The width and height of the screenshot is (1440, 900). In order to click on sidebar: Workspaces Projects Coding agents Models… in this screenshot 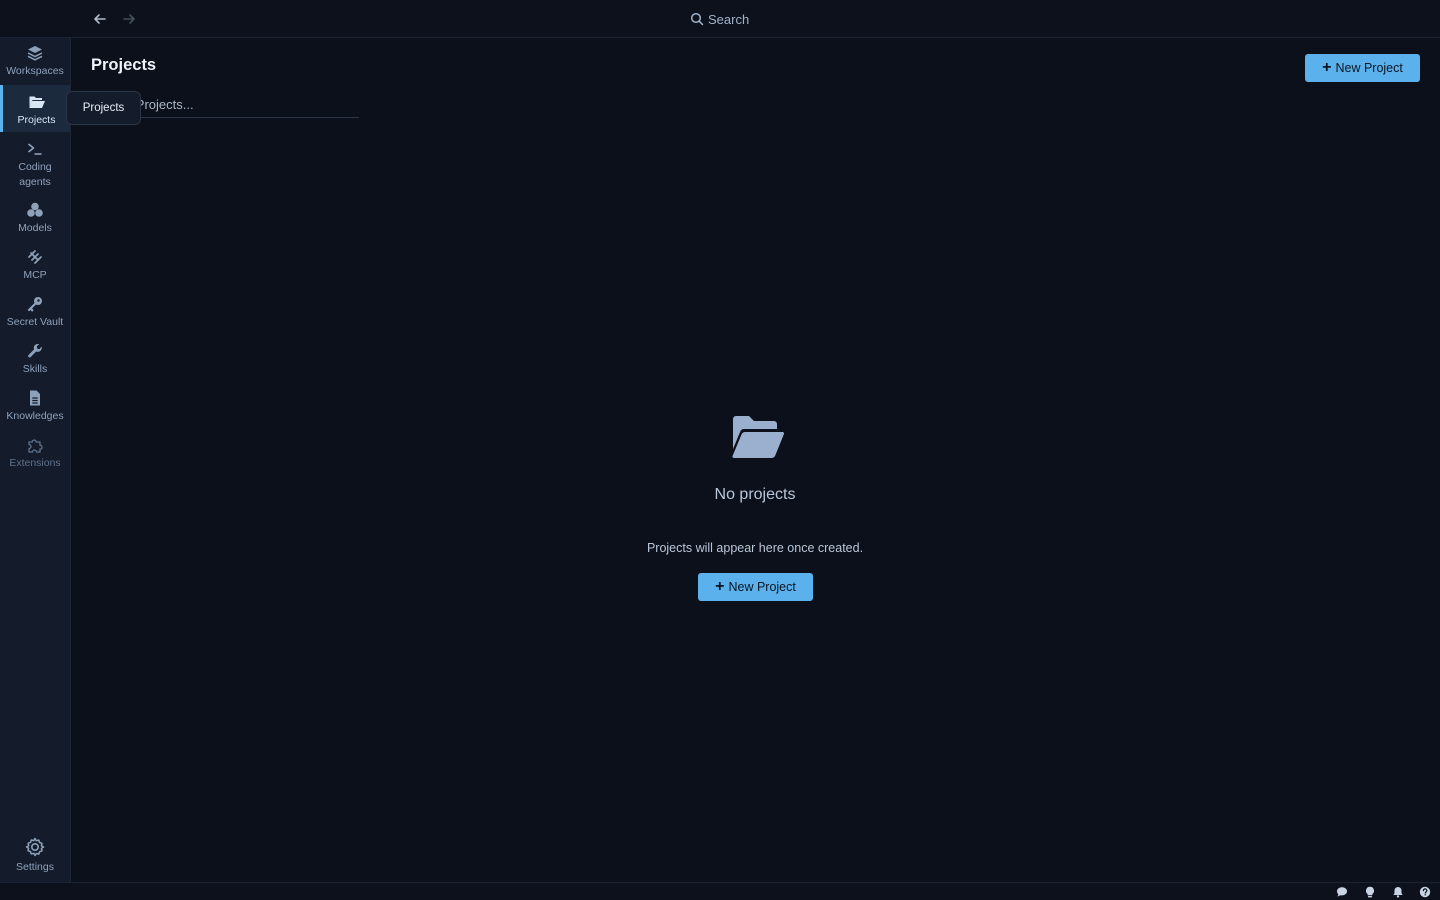, I will do `click(35, 460)`.